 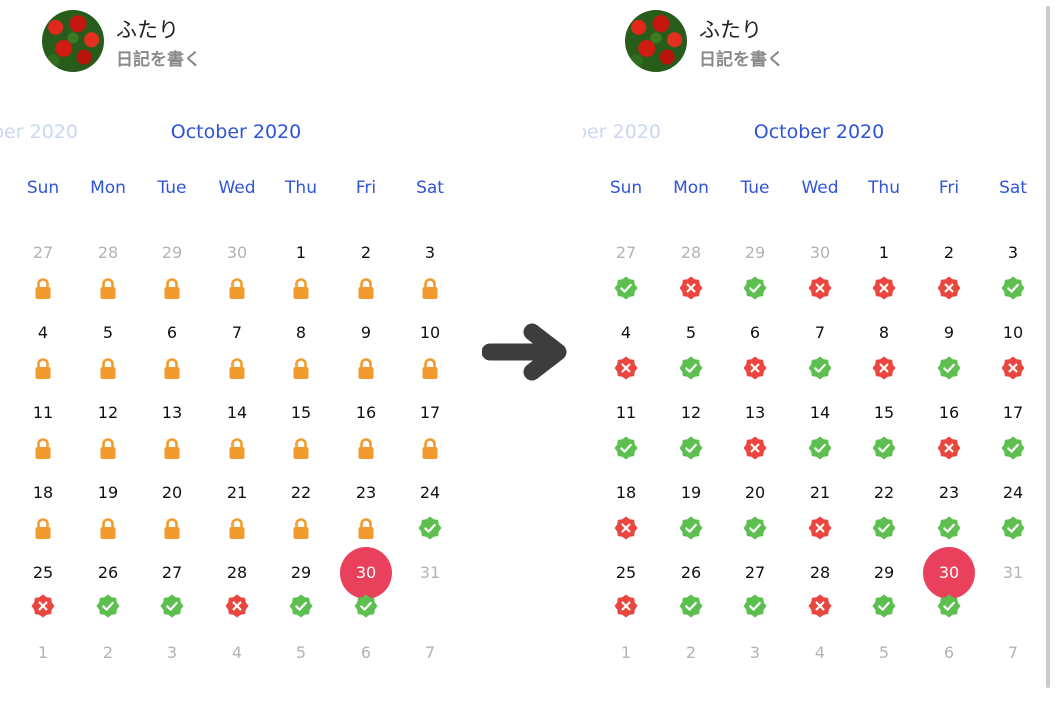 What do you see at coordinates (1048, 347) in the screenshot?
I see `scrollbar` at bounding box center [1048, 347].